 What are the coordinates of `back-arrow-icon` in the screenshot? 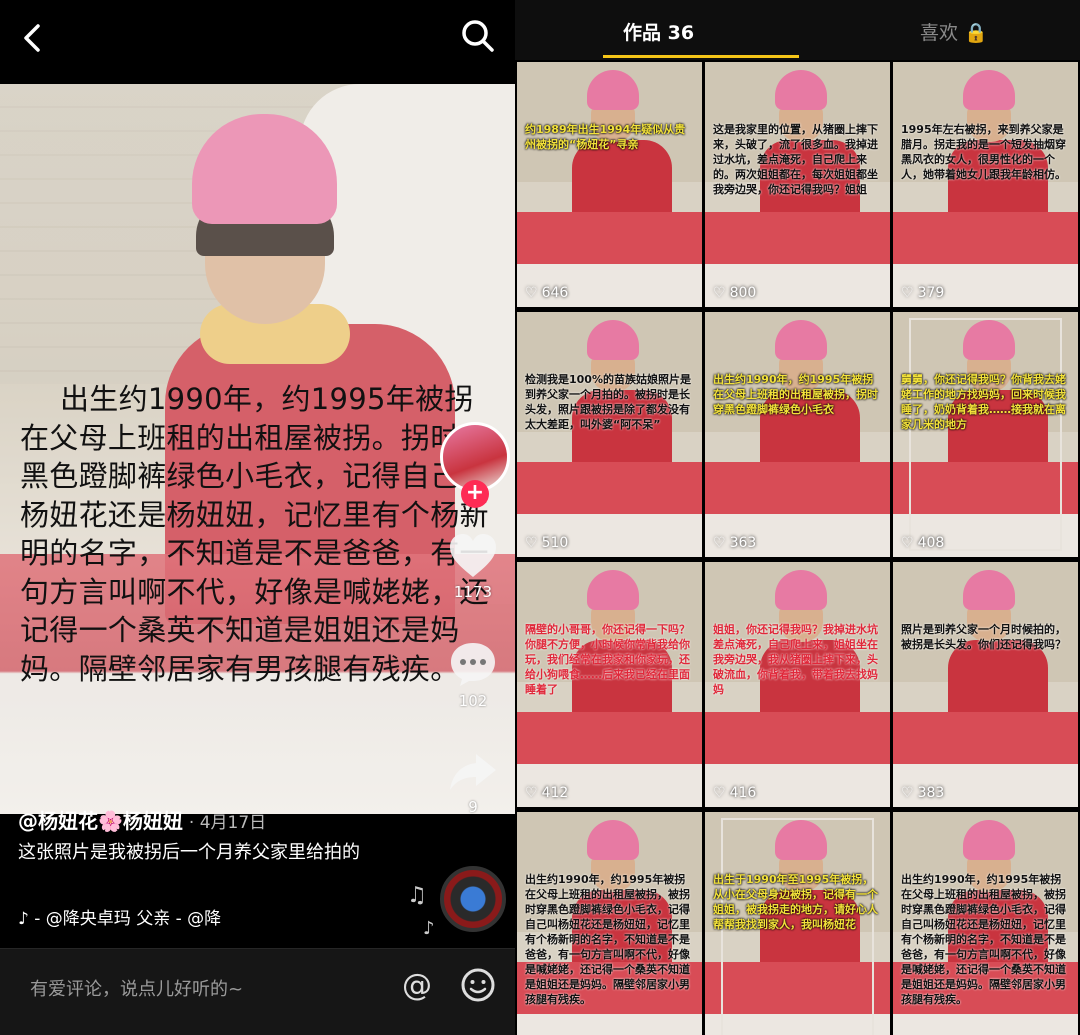 It's located at (32, 38).